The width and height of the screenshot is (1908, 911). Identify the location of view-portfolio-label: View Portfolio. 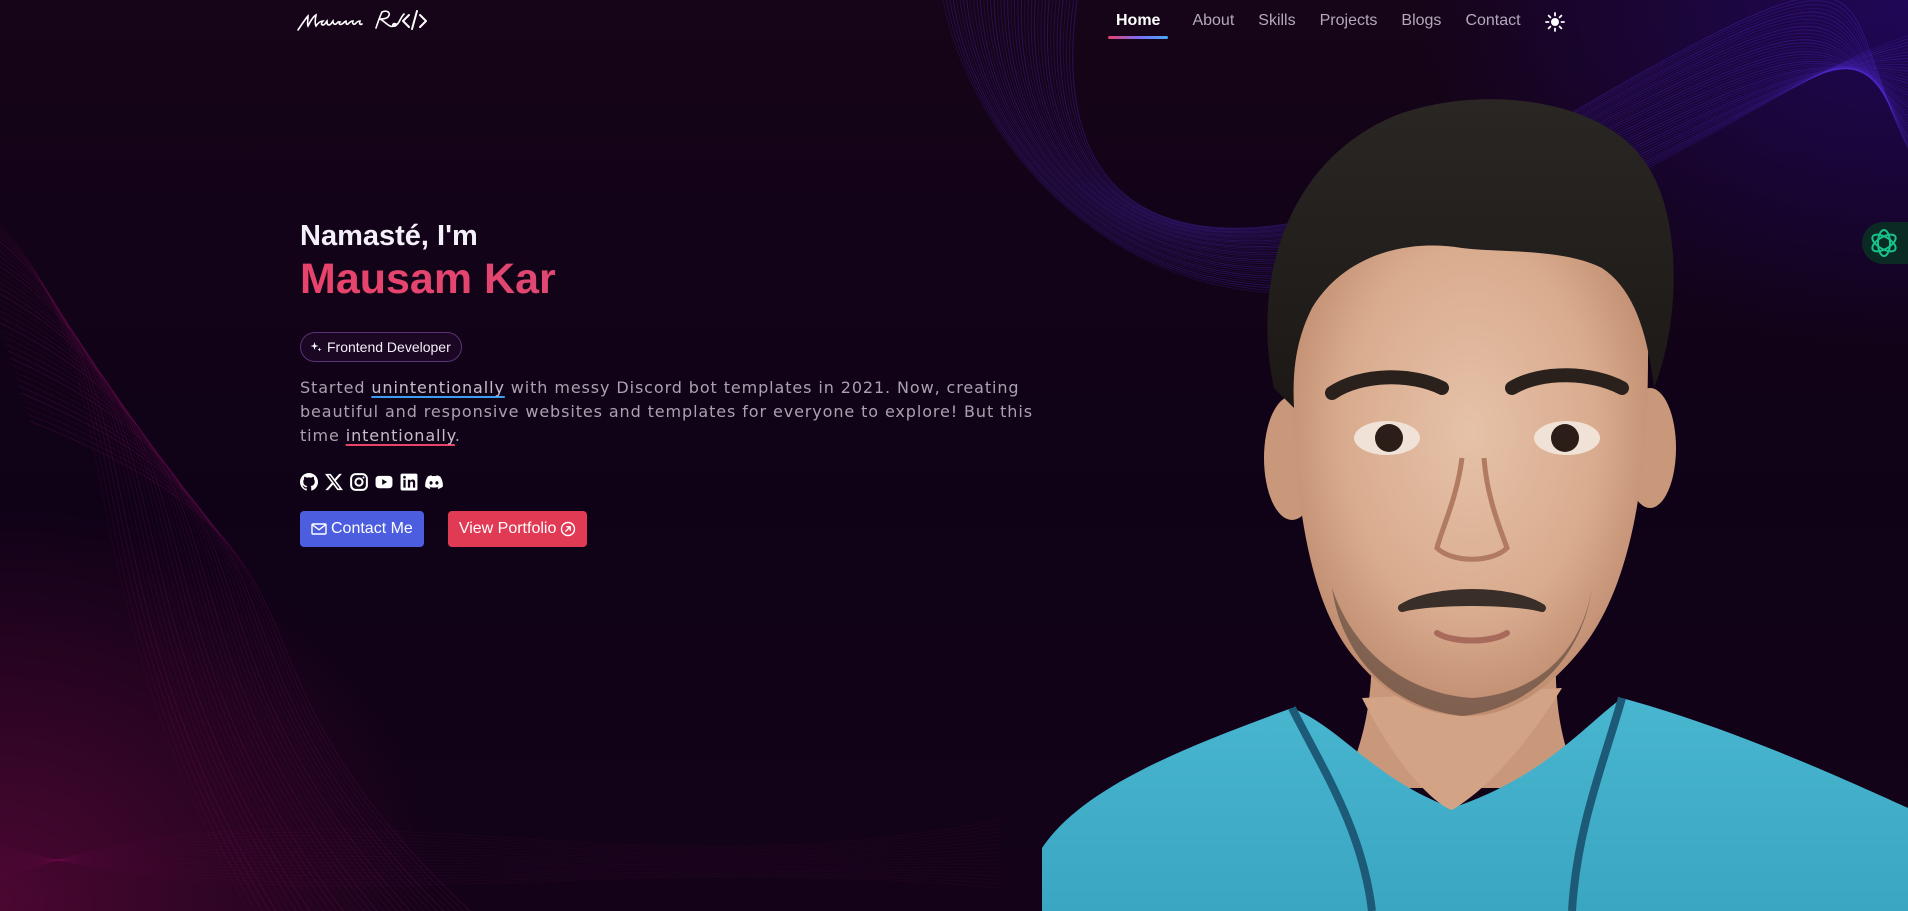
(507, 528).